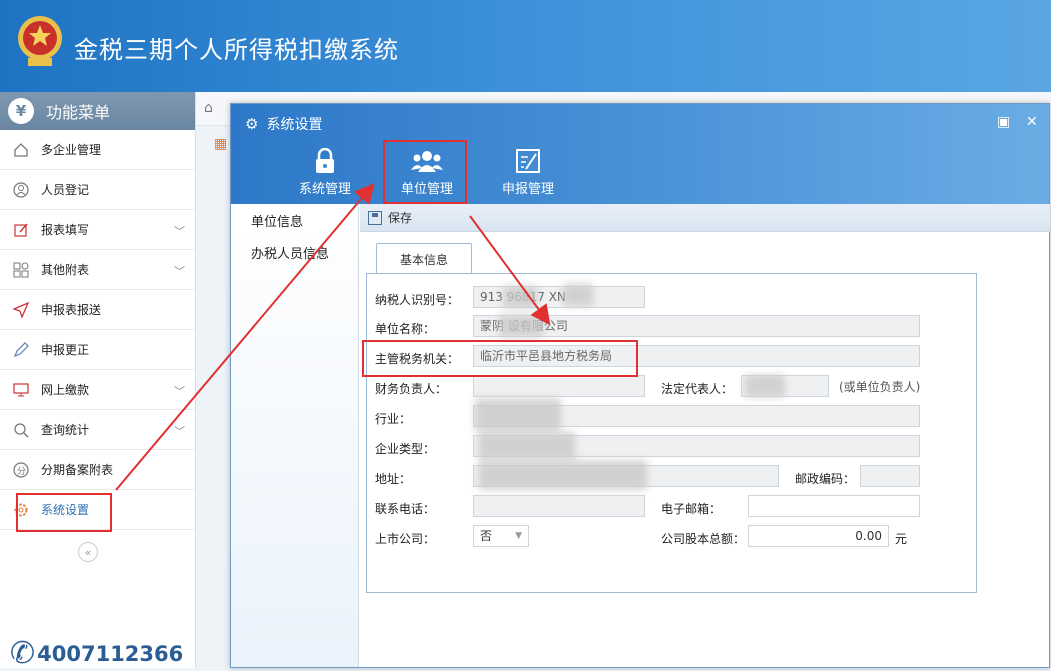 Image resolution: width=1051 pixels, height=671 pixels. I want to click on arrow-to-form, so click(510, 270).